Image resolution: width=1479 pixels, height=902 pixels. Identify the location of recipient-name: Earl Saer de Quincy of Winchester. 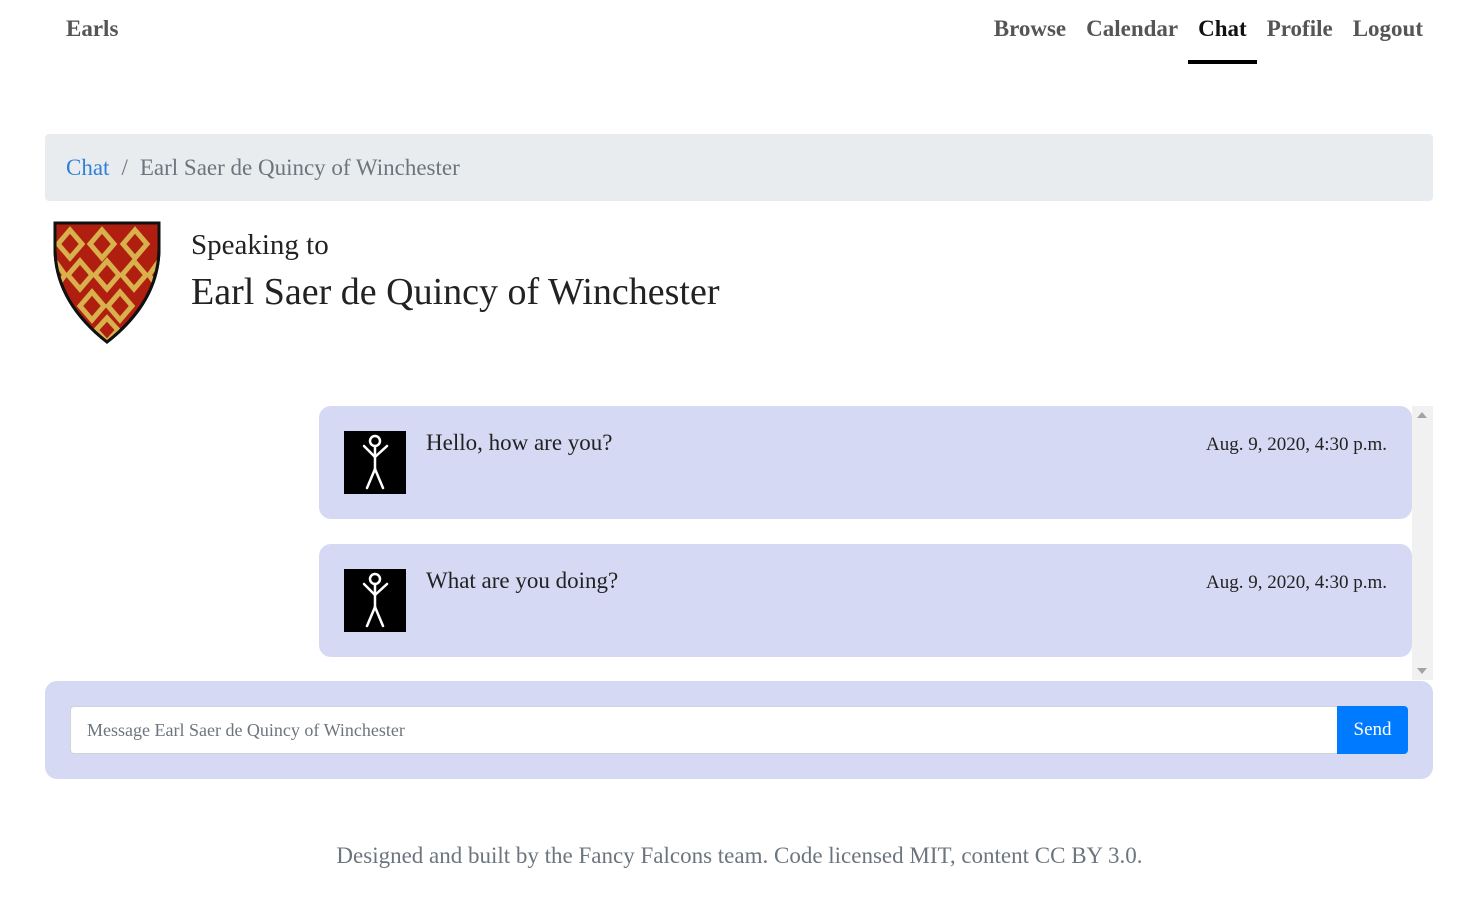
(455, 292).